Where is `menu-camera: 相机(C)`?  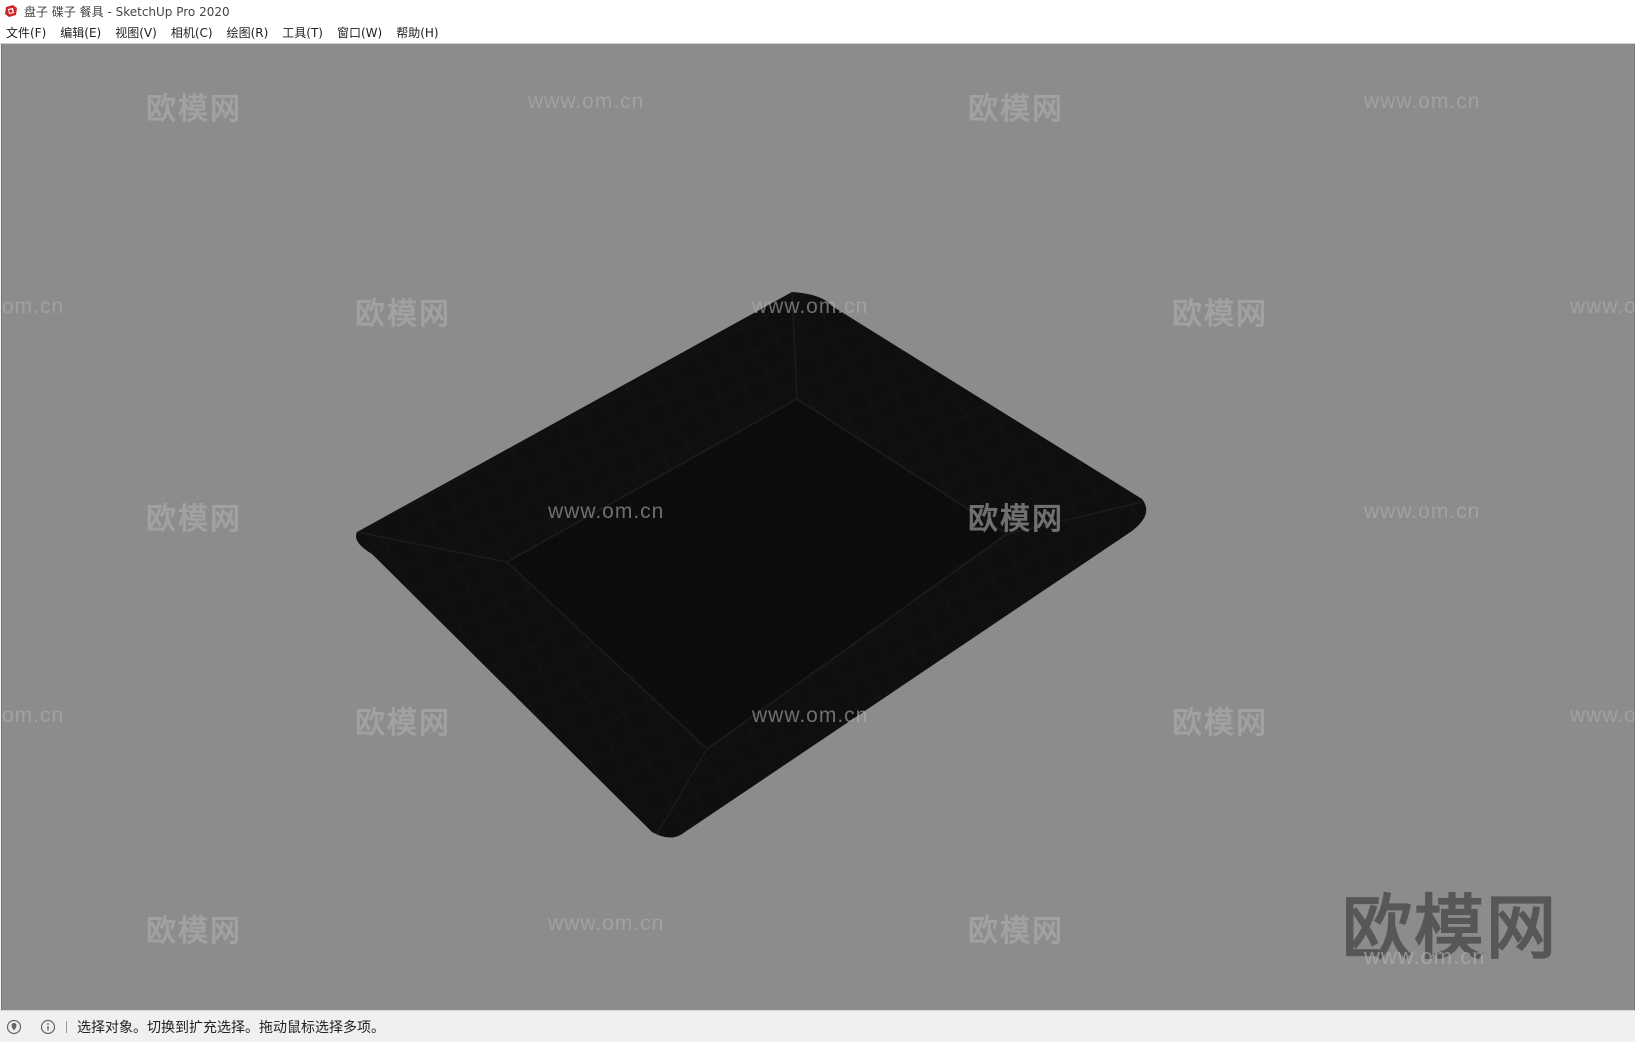 menu-camera: 相机(C) is located at coordinates (192, 32).